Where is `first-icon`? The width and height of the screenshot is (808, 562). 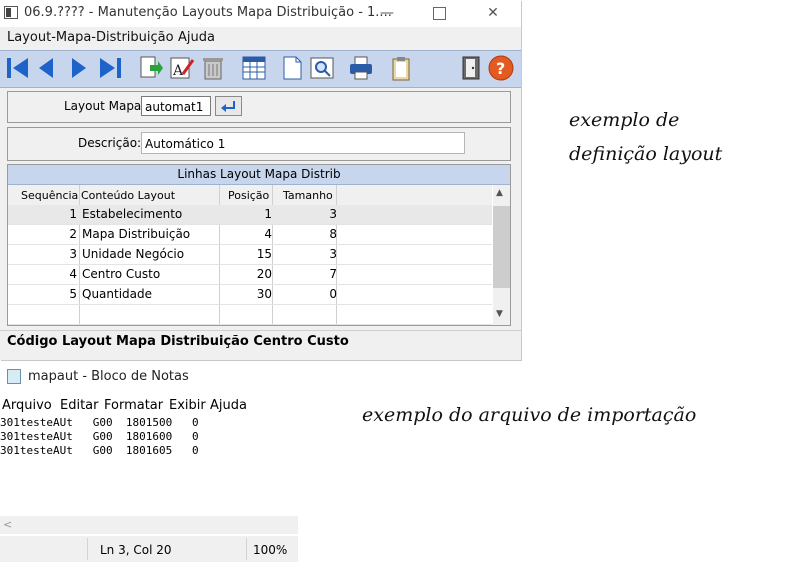
first-icon is located at coordinates (18, 68).